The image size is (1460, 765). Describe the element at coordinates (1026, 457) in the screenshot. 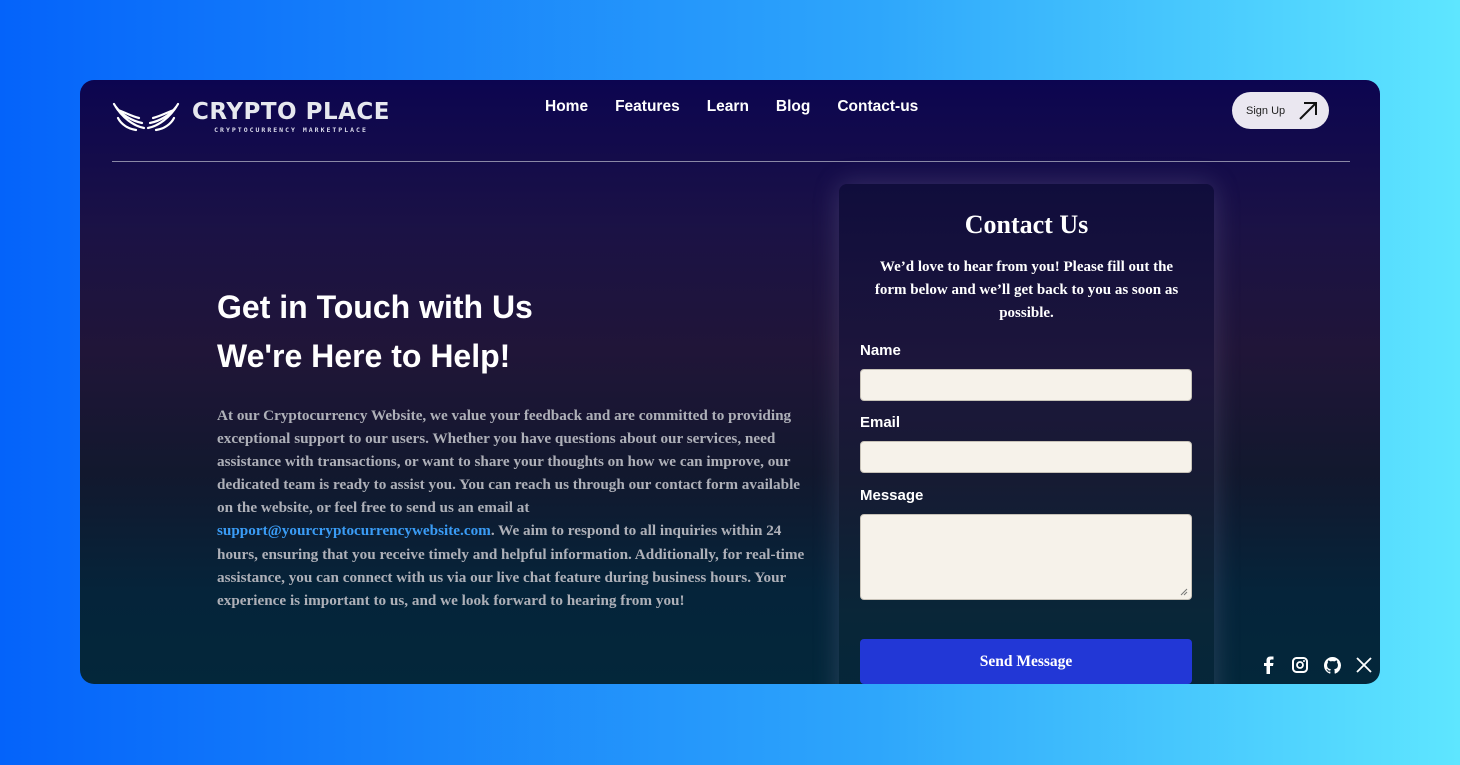

I see `email-field` at that location.